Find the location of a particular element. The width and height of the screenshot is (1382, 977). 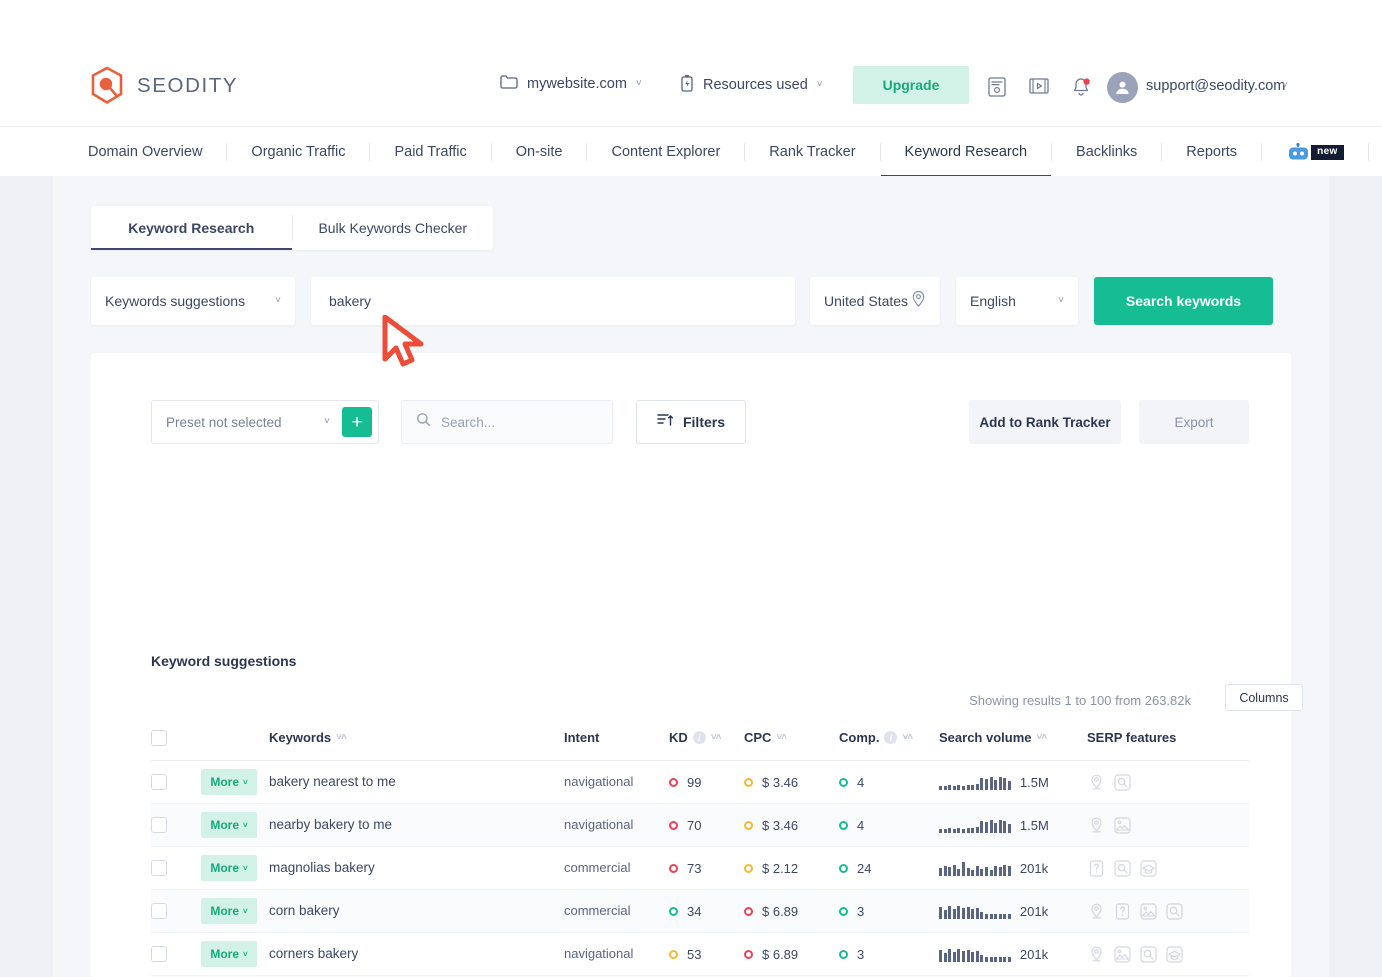

export-button: Export is located at coordinates (1194, 422).